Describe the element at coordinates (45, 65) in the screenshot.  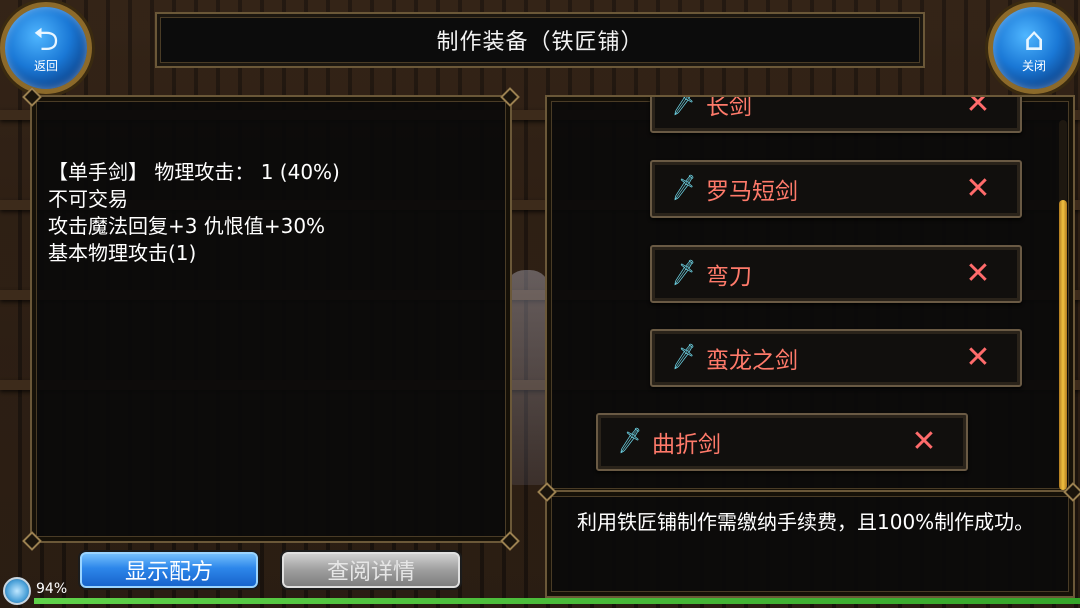
I see `back-label: 返回` at that location.